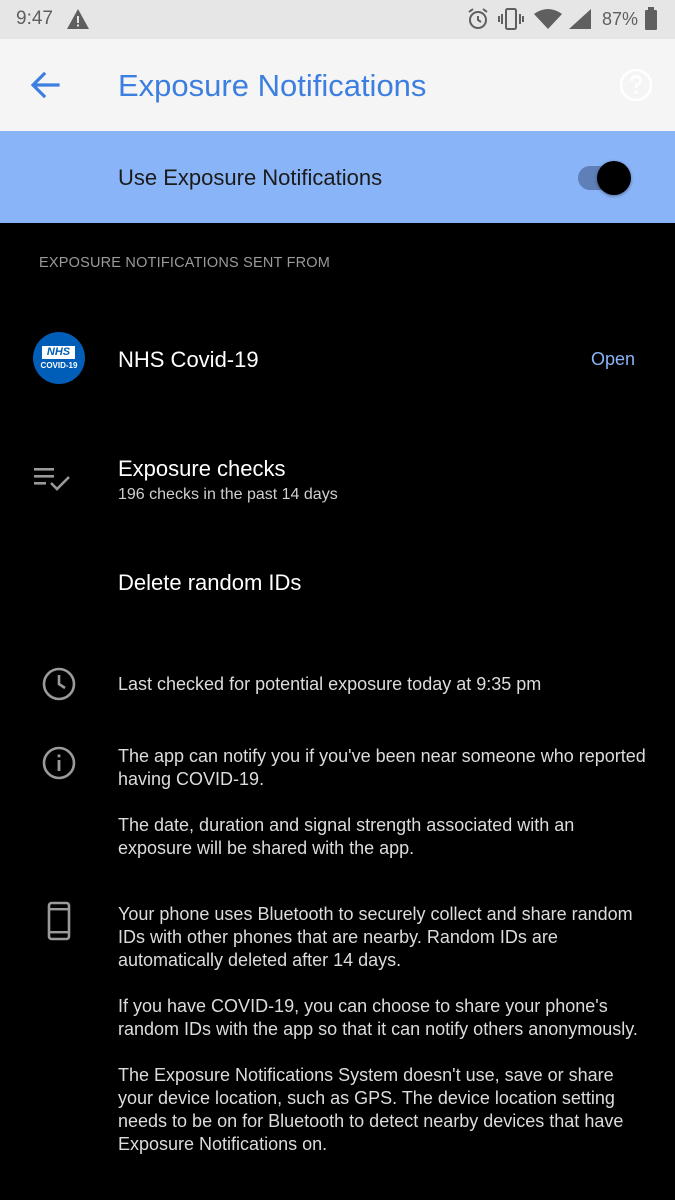 The width and height of the screenshot is (675, 1200). I want to click on nhs-logo-subtext: COVID-19, so click(59, 365).